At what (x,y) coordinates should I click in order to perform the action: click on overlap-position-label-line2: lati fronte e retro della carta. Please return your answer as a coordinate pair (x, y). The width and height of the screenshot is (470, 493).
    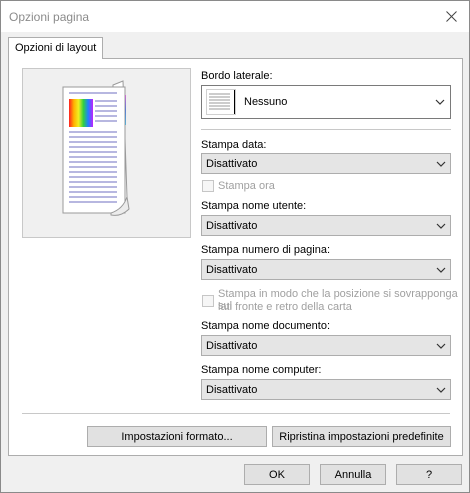
    Looking at the image, I should click on (285, 307).